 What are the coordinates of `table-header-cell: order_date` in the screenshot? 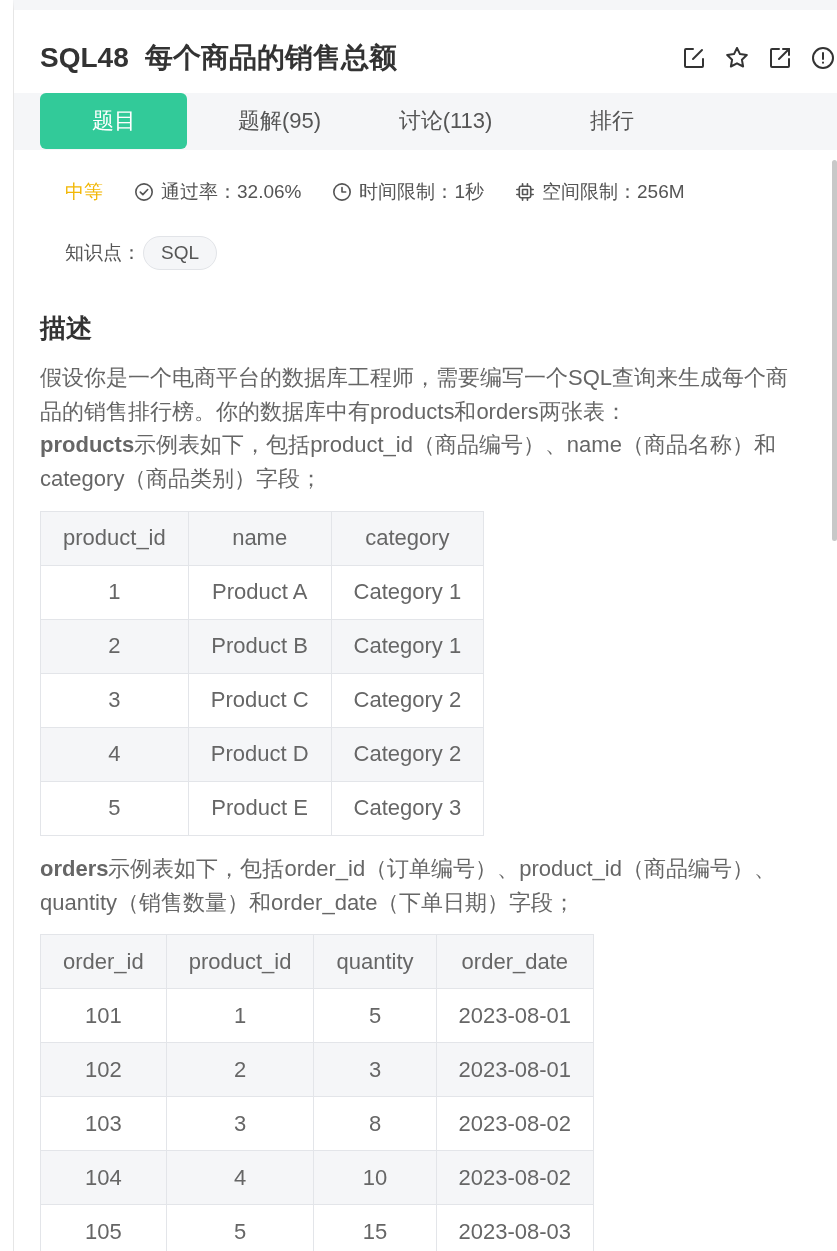 It's located at (515, 961).